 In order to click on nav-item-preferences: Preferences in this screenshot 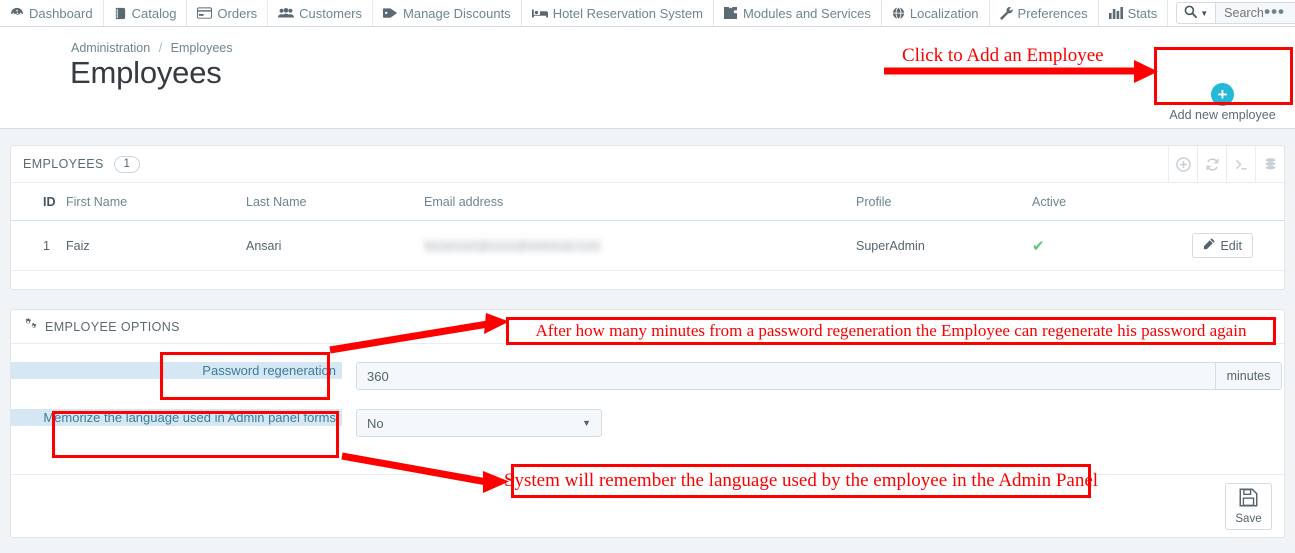, I will do `click(1044, 13)`.